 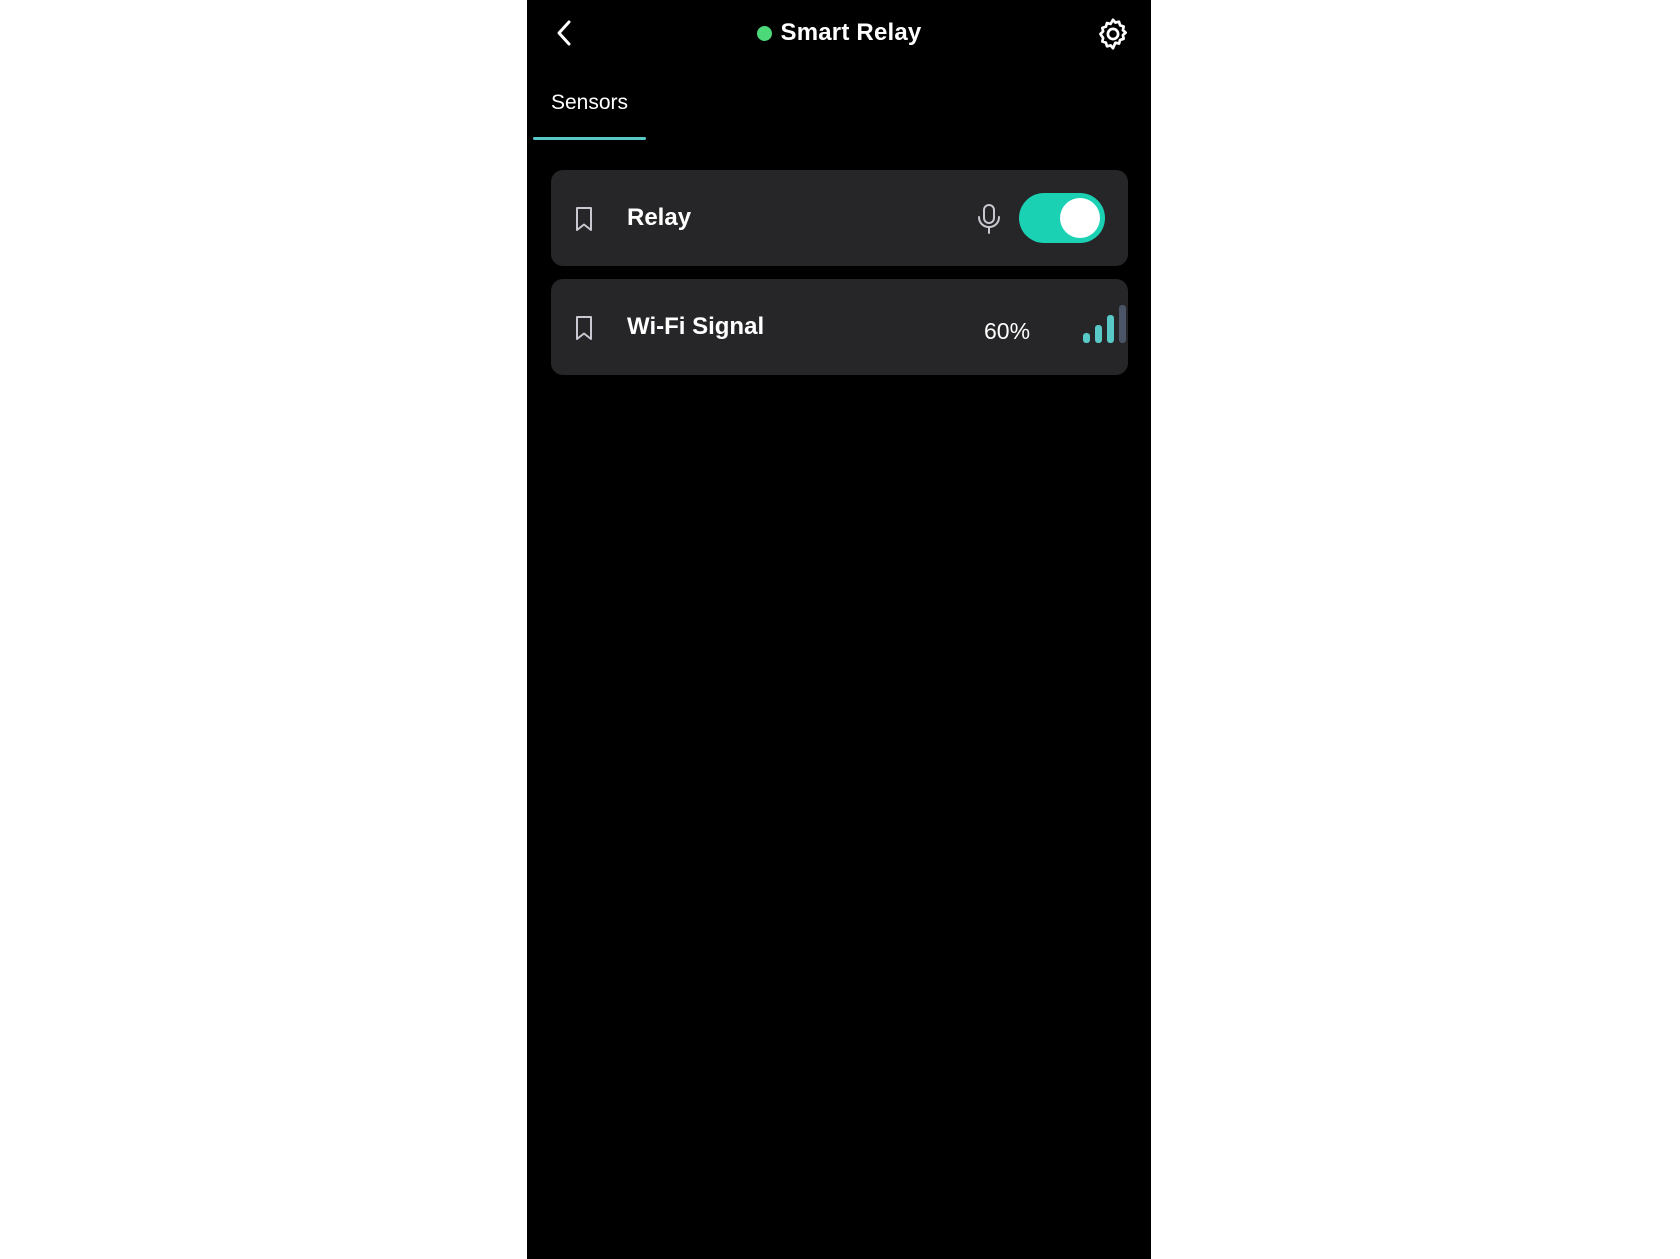 What do you see at coordinates (1106, 325) in the screenshot?
I see `signal-bars-icon` at bounding box center [1106, 325].